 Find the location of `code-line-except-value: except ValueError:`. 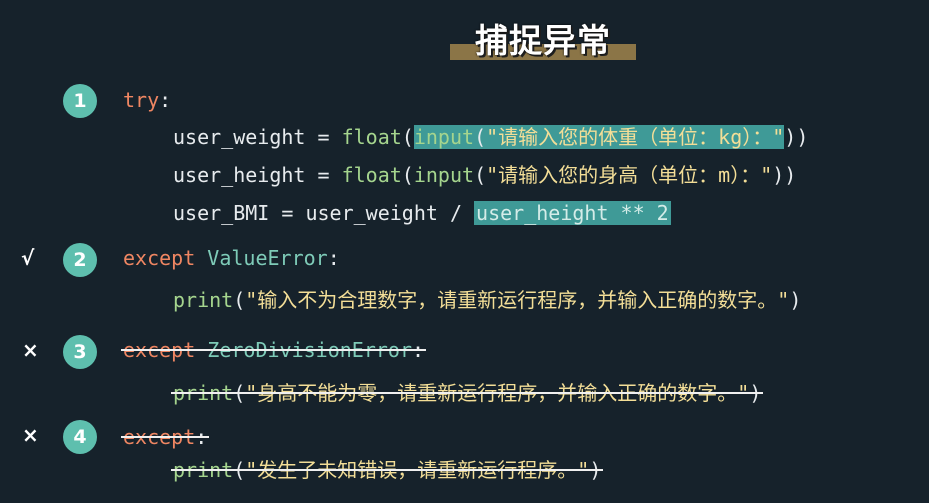

code-line-except-value: except ValueError: is located at coordinates (231, 258).